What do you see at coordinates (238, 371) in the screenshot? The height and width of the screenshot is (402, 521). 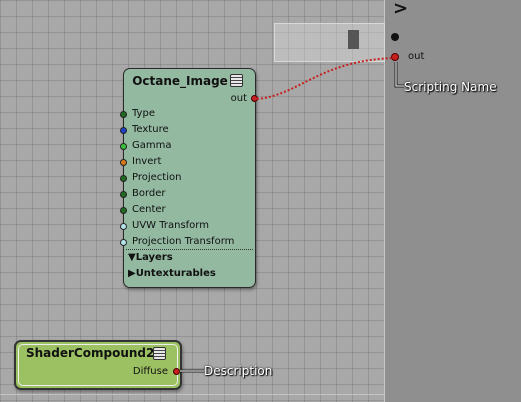 I see `description-callout: Description` at bounding box center [238, 371].